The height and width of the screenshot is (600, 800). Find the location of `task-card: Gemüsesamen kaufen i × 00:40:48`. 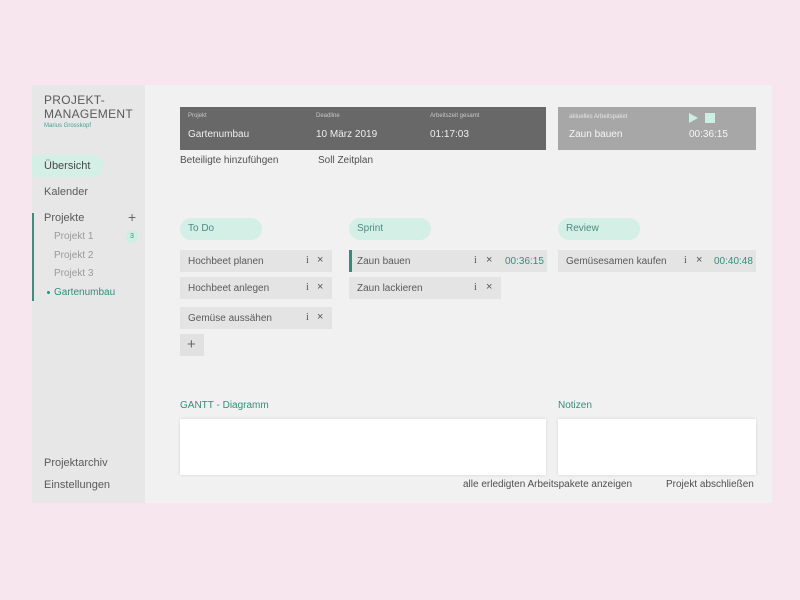

task-card: Gemüsesamen kaufen i × 00:40:48 is located at coordinates (657, 261).